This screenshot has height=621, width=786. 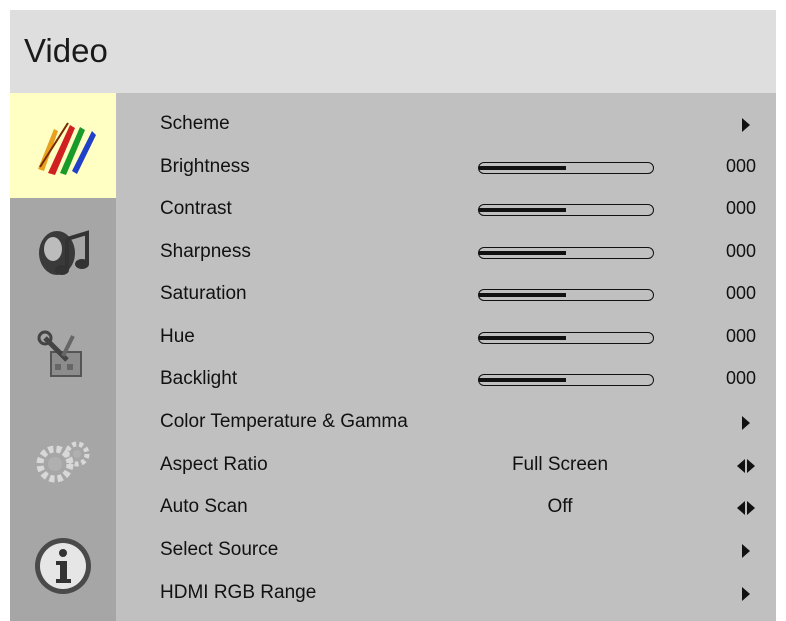 What do you see at coordinates (66, 50) in the screenshot?
I see `page-title: Video` at bounding box center [66, 50].